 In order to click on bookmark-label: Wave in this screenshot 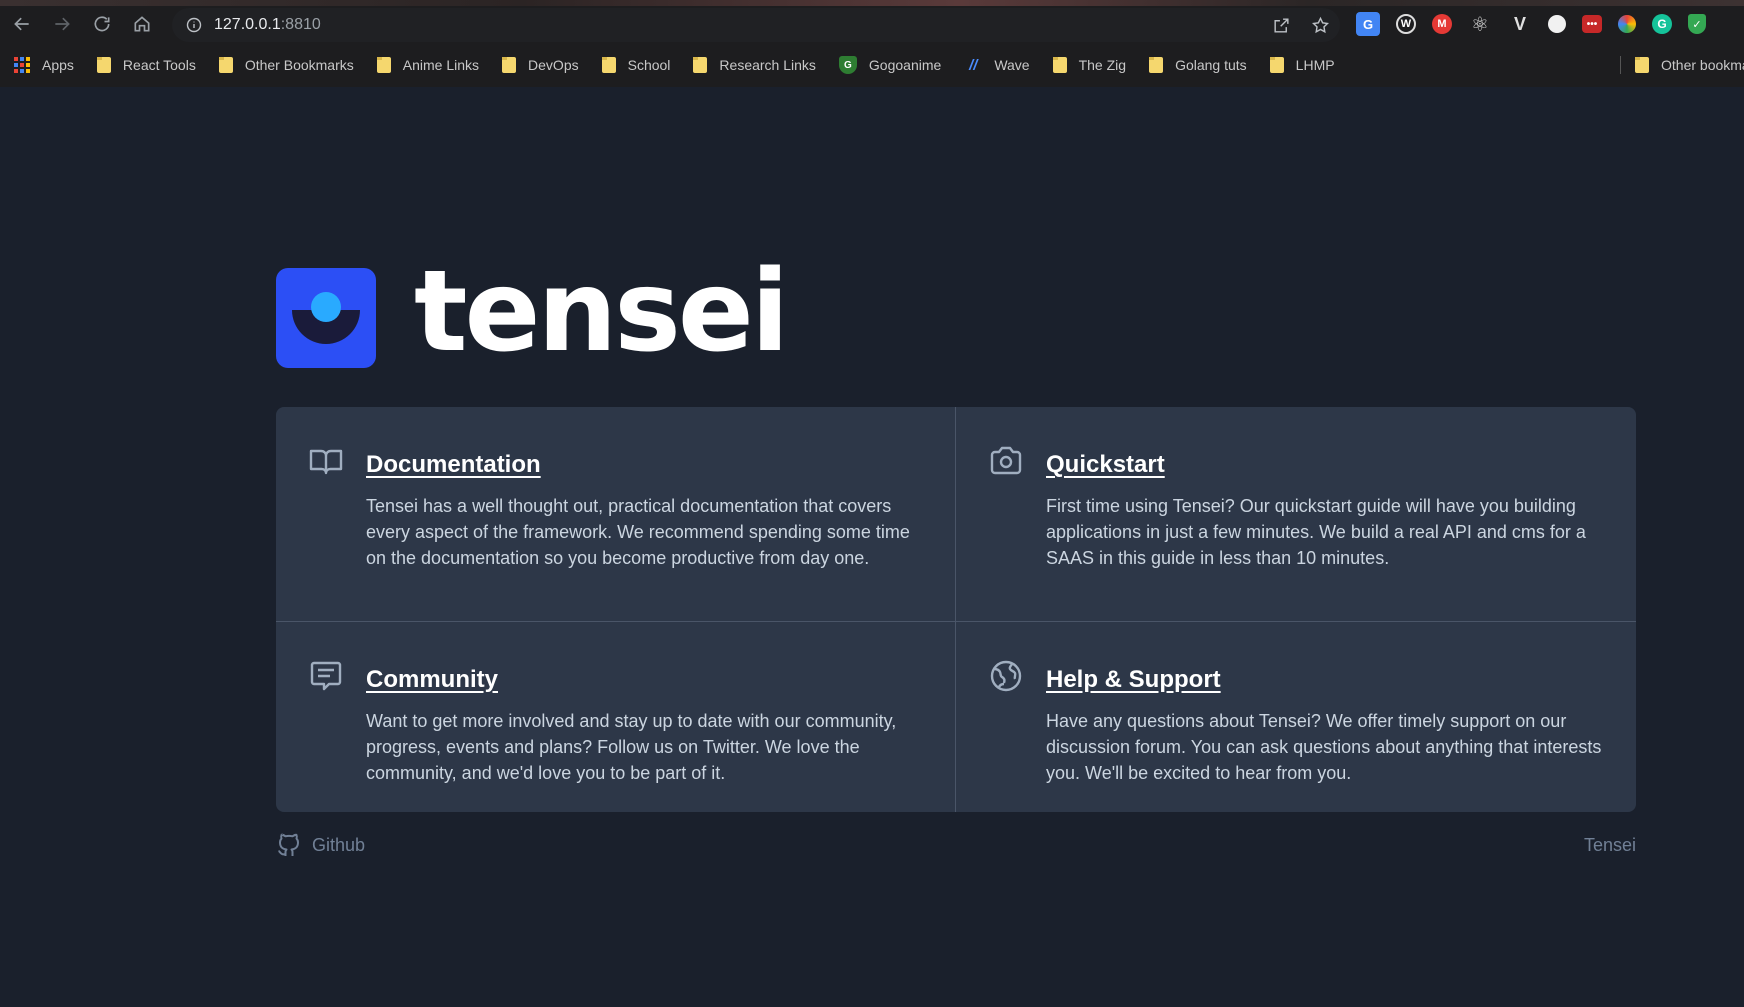, I will do `click(1012, 65)`.